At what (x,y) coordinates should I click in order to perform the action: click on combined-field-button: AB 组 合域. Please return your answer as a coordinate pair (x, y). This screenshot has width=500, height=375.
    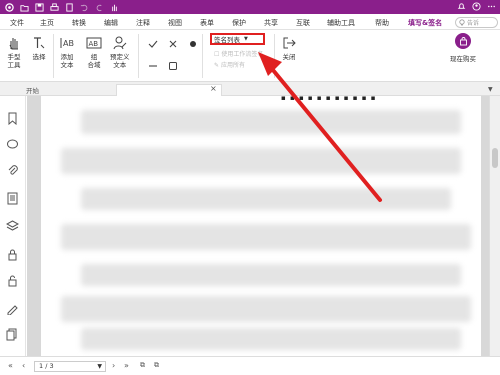
    Looking at the image, I should click on (94, 52).